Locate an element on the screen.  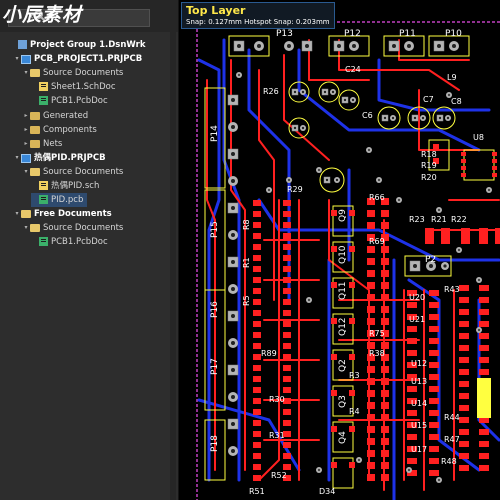
tree-item-label: PCB_PROJECT1.PRJPCB is located at coordinates (88, 59).